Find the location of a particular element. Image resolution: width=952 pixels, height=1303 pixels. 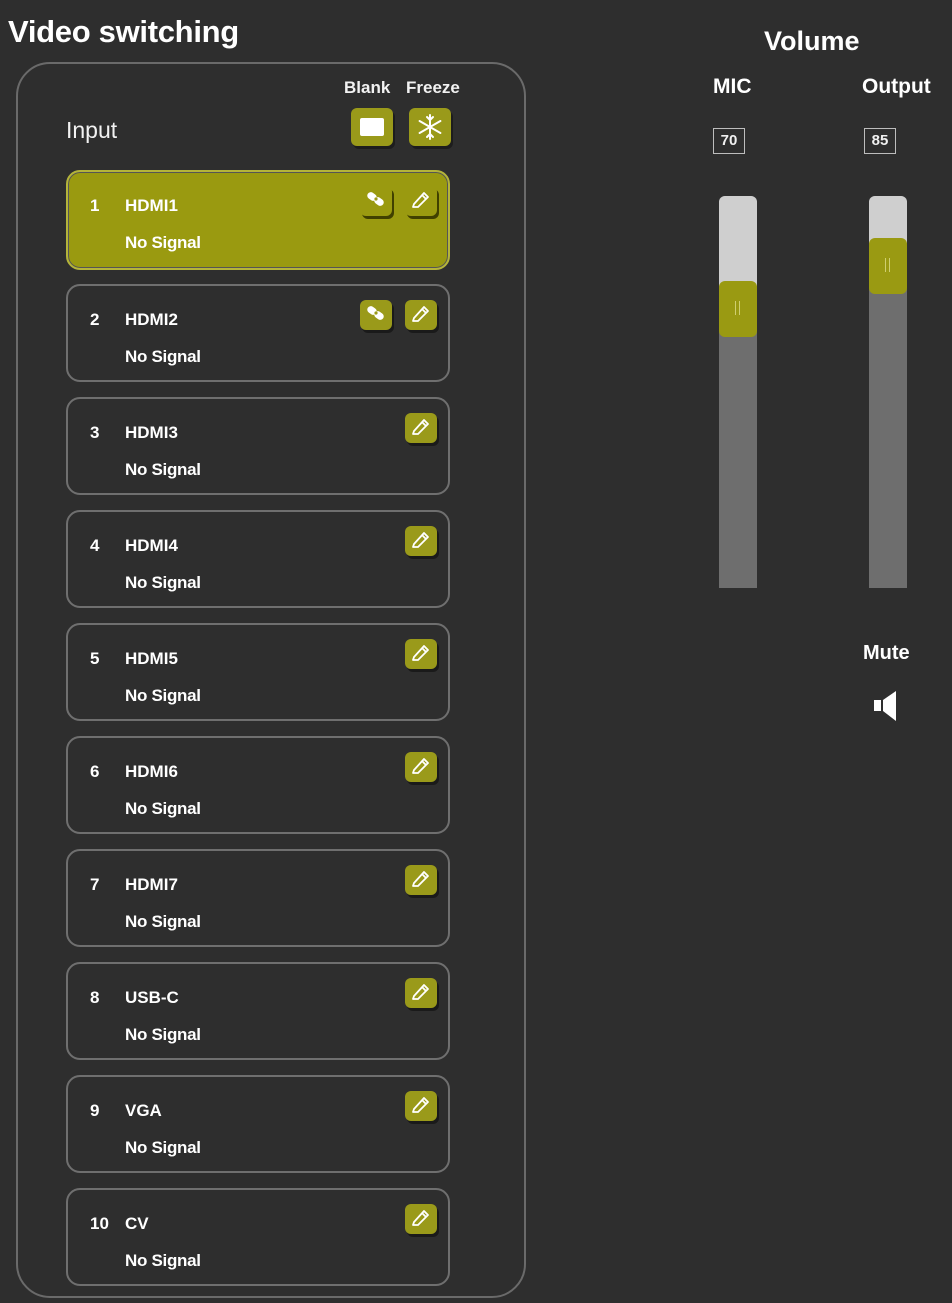

input-card-1: 1 HDMI1 No Signal is located at coordinates (258, 220).